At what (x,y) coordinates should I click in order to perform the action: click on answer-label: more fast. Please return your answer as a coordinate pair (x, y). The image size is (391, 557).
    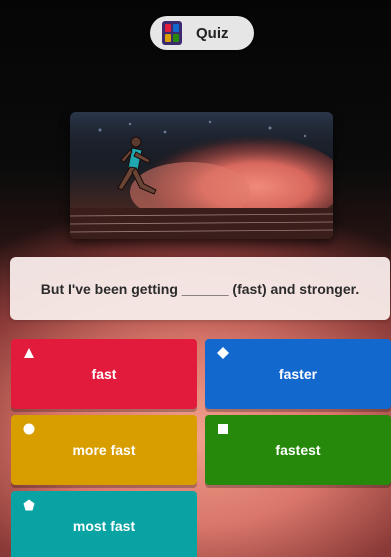
    Looking at the image, I should click on (104, 450).